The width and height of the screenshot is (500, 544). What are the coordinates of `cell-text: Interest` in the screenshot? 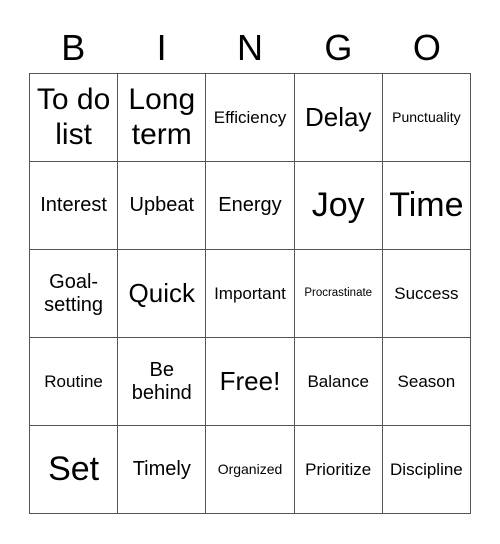 It's located at (73, 205).